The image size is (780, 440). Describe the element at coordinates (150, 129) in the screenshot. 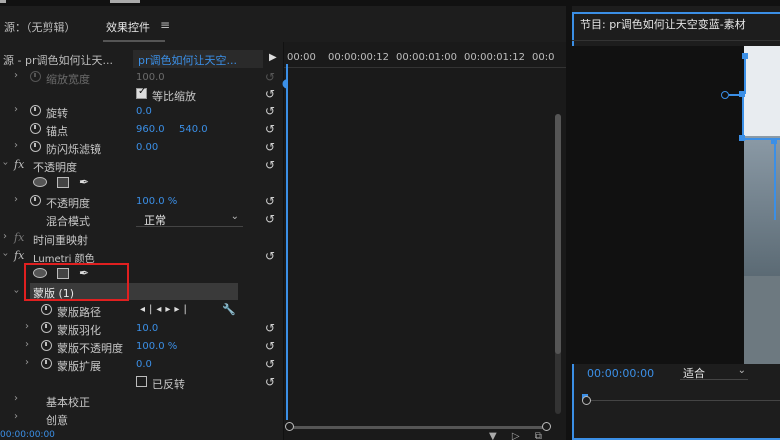

I see `anchor-x-value: 960.0` at that location.